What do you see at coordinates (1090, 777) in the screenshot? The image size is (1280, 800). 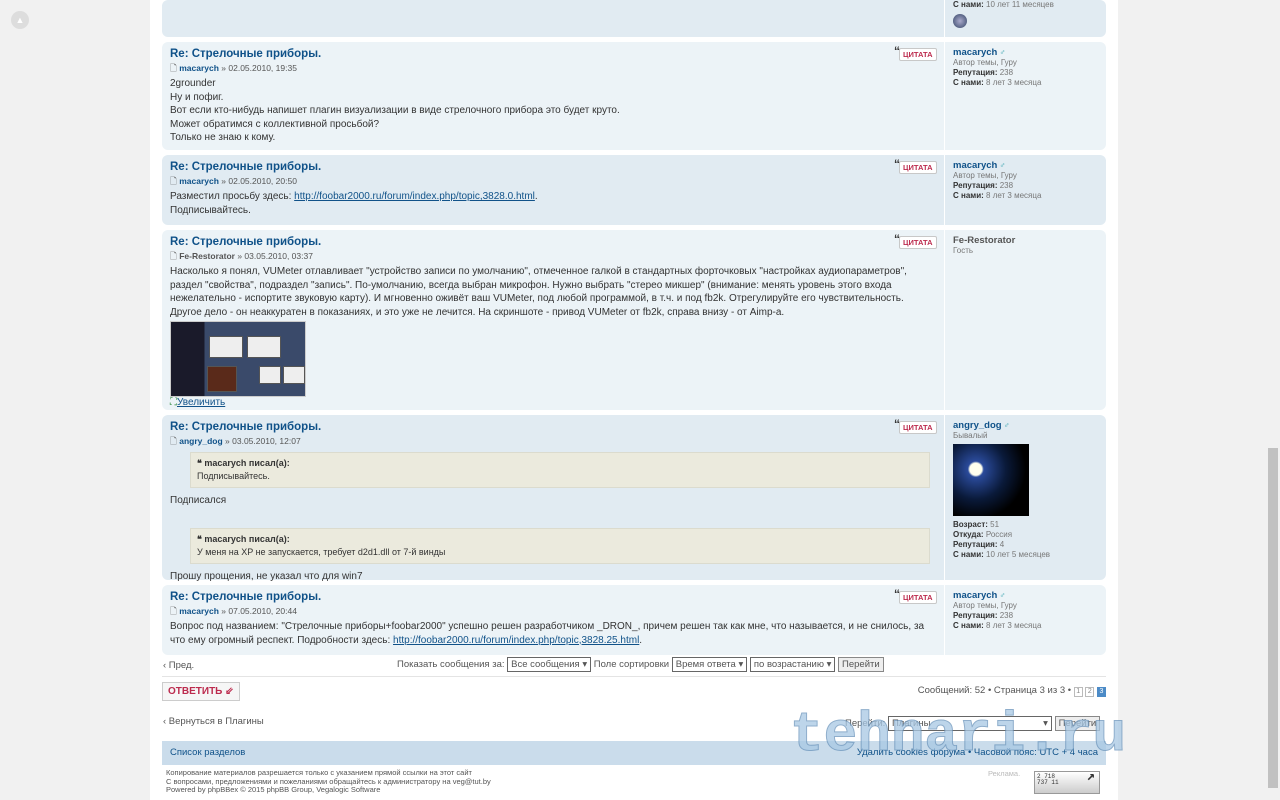 I see `arrow-icon: ↗` at bounding box center [1090, 777].